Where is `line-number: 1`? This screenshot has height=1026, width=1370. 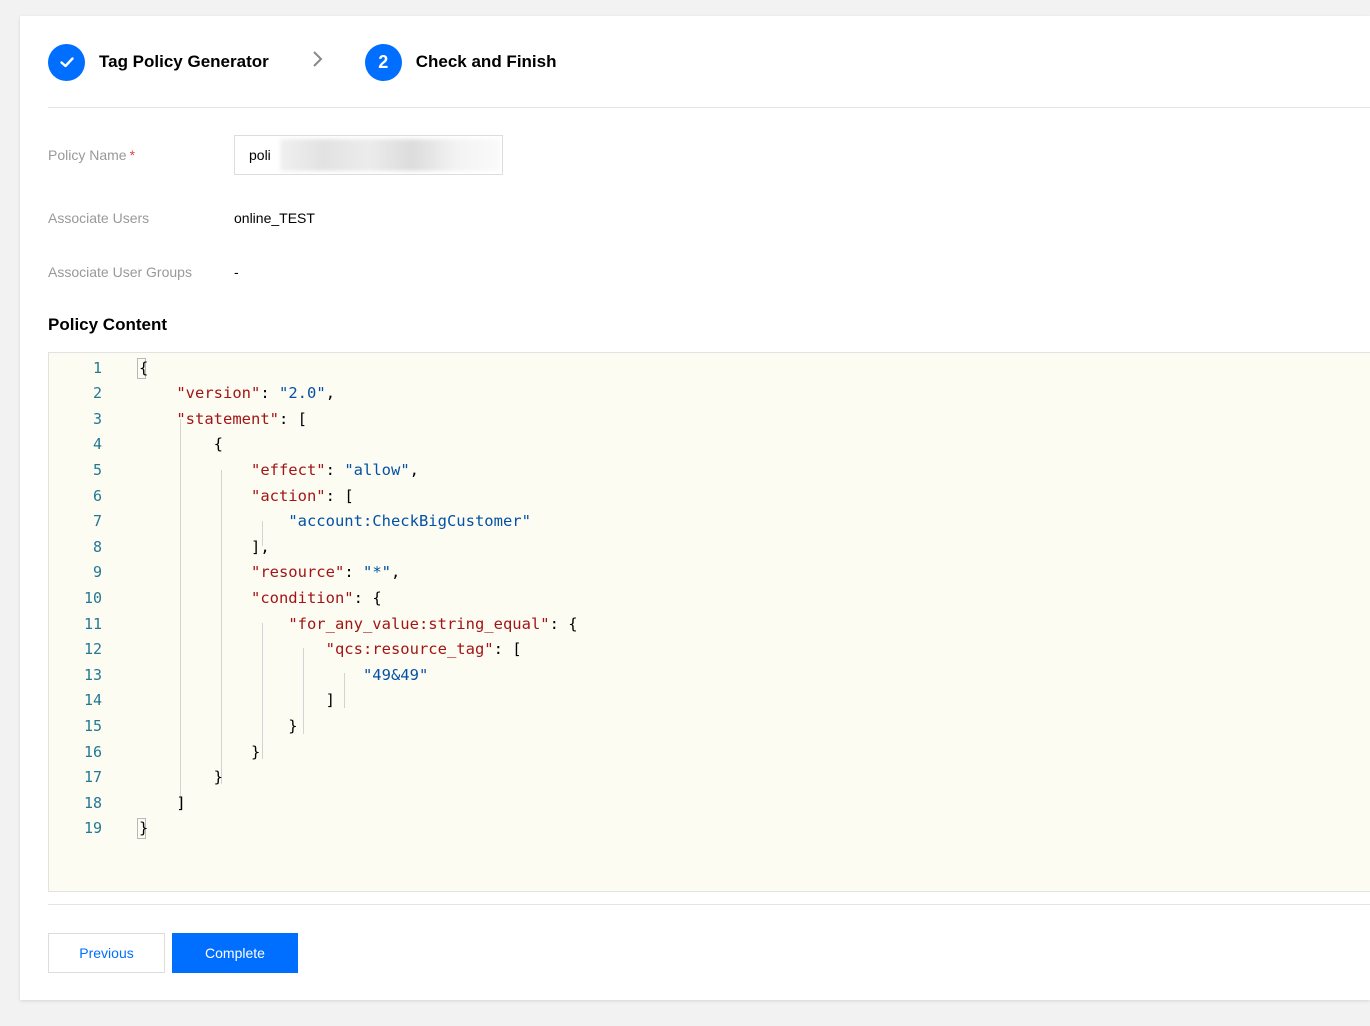
line-number: 1 is located at coordinates (97, 367).